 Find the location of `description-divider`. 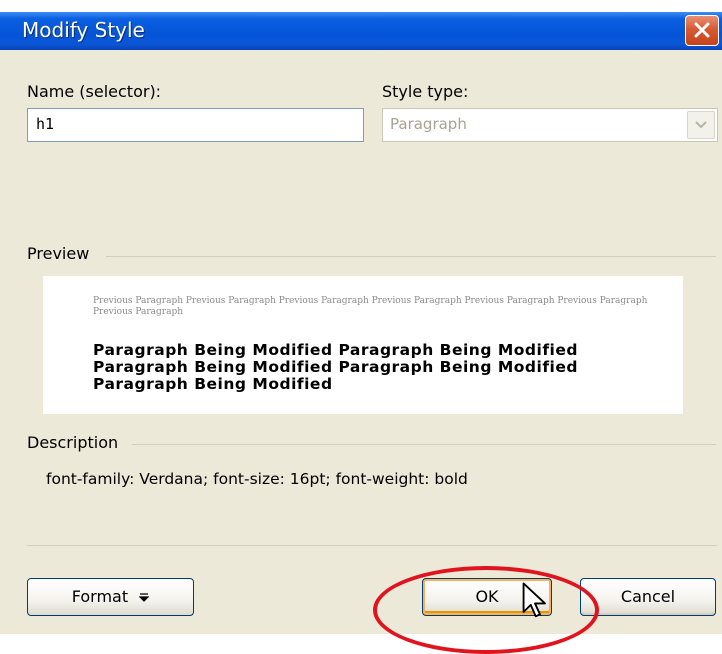

description-divider is located at coordinates (424, 444).